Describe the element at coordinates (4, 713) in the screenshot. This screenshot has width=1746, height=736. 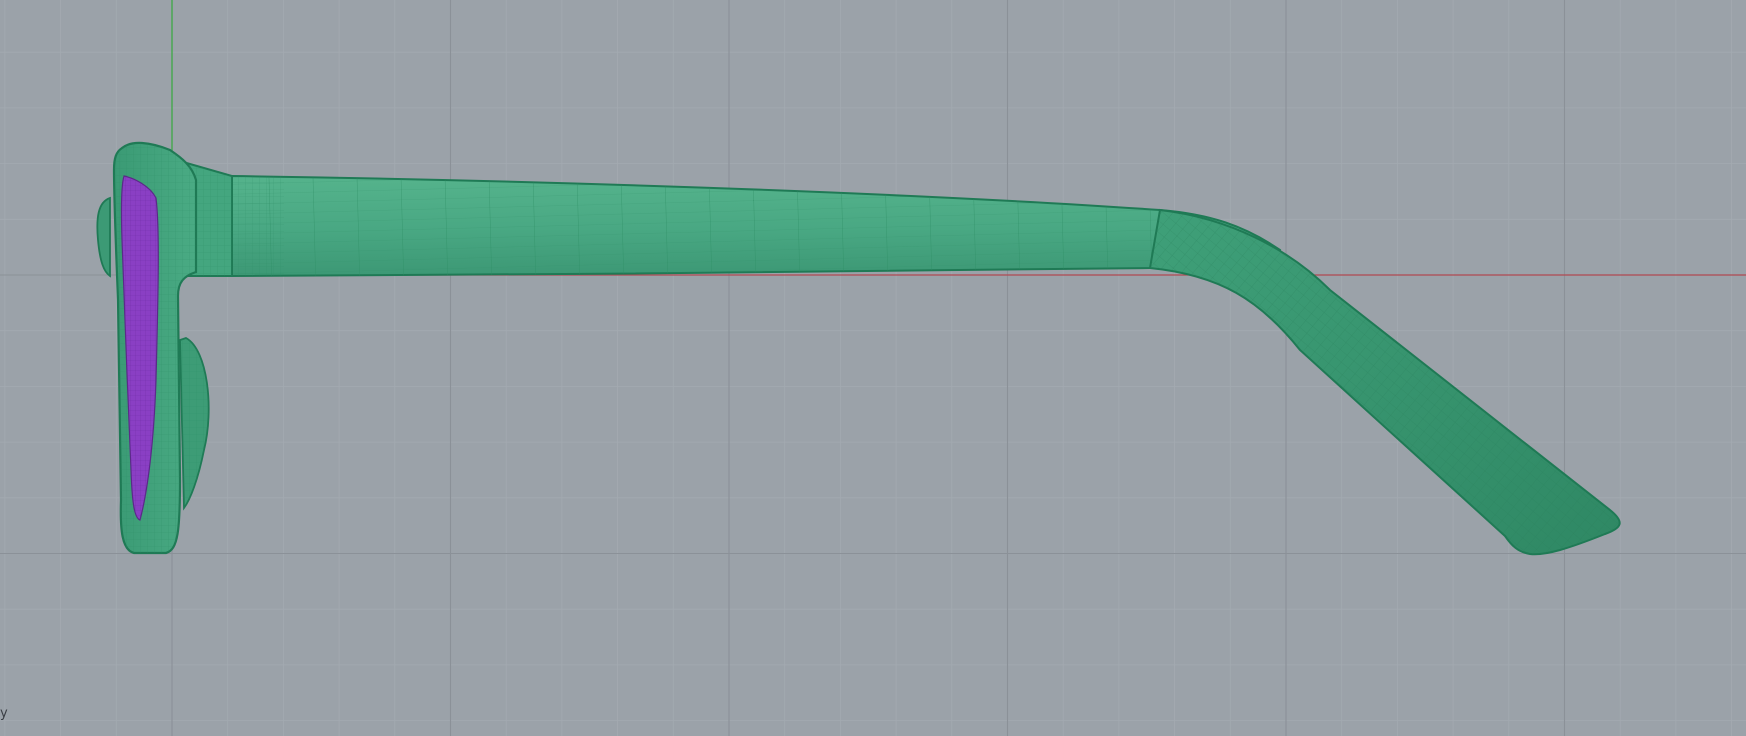
I see `corner-axis-label: y` at that location.